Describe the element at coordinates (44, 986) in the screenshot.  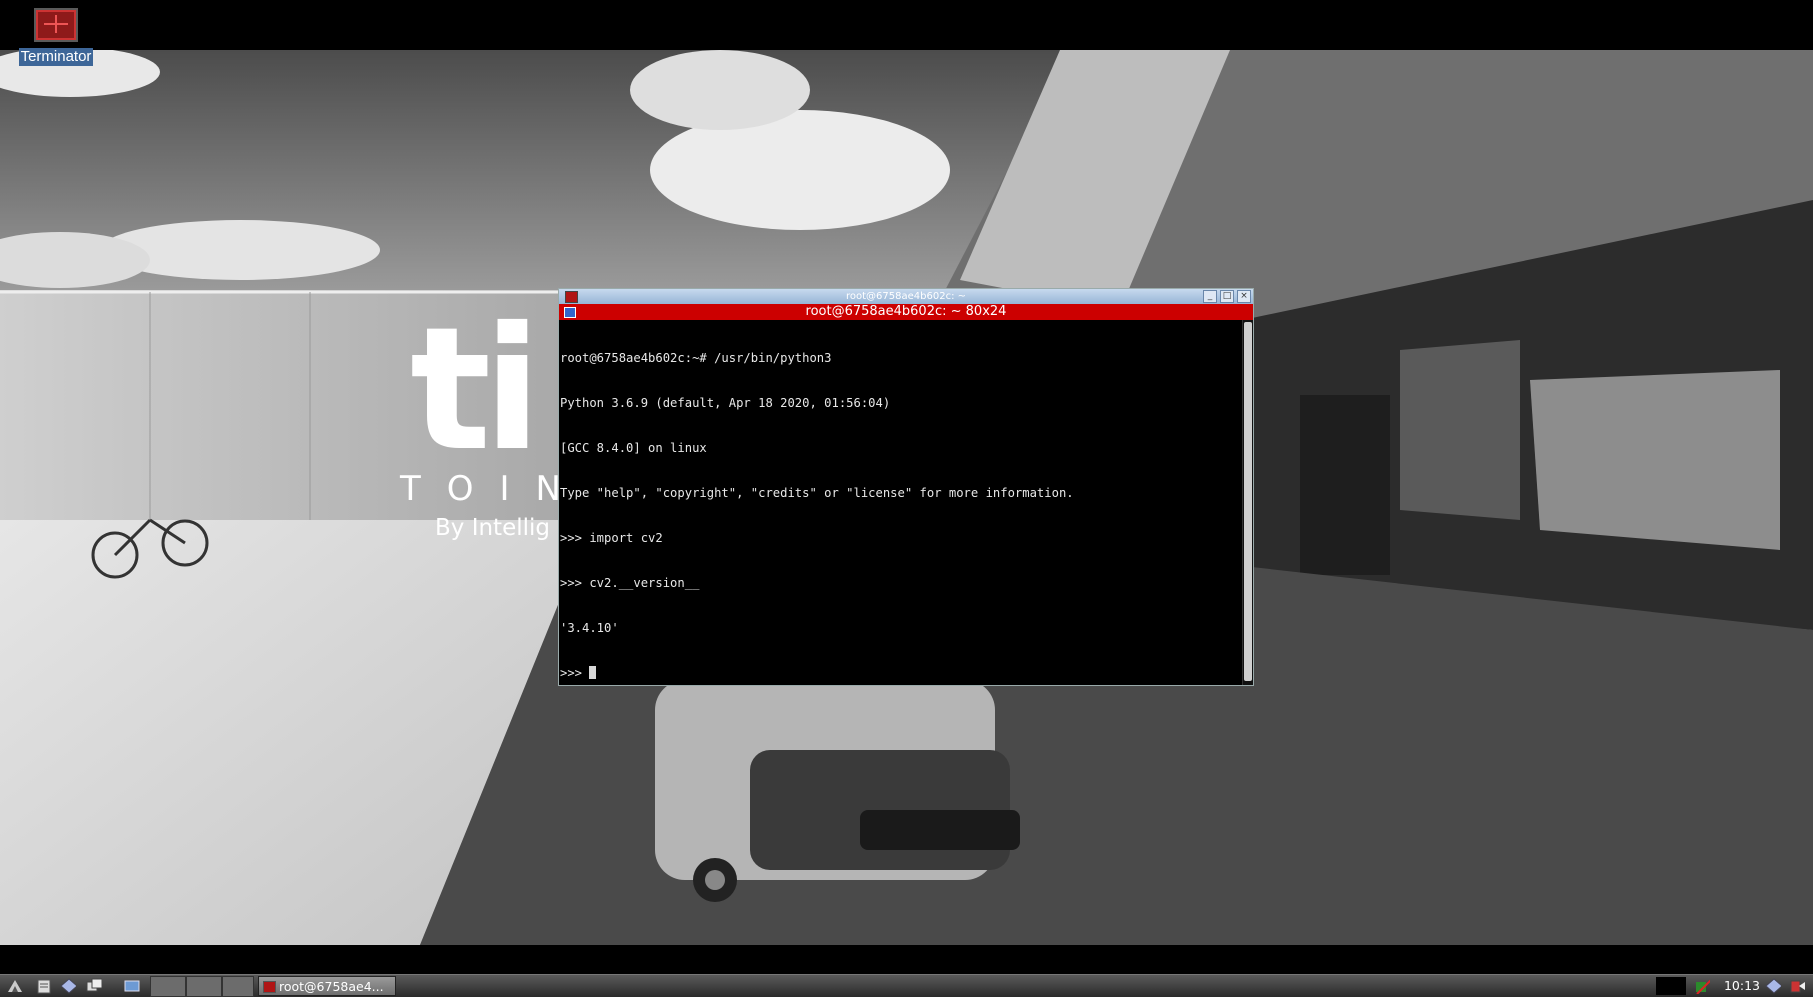
I see `file-manager-icon` at that location.